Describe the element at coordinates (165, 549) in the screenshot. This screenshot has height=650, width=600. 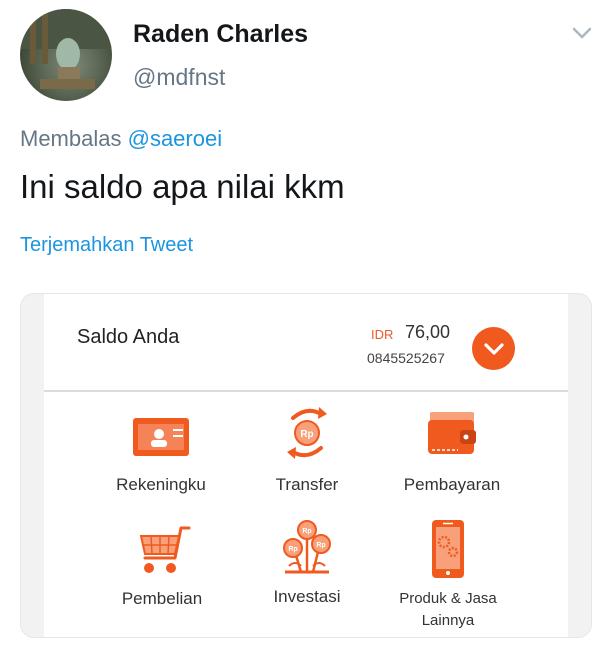
I see `shopping-cart-icon` at that location.